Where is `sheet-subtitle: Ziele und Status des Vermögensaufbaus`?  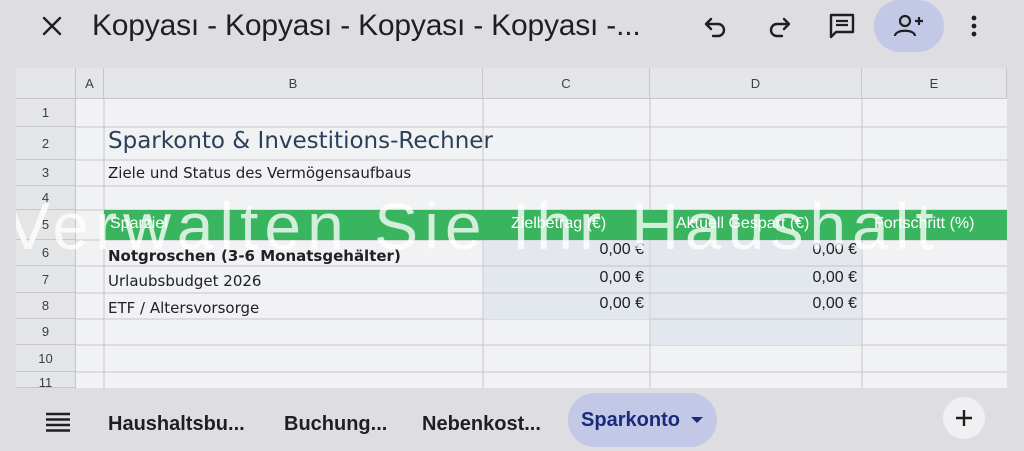 sheet-subtitle: Ziele und Status des Vermögensaufbaus is located at coordinates (260, 173).